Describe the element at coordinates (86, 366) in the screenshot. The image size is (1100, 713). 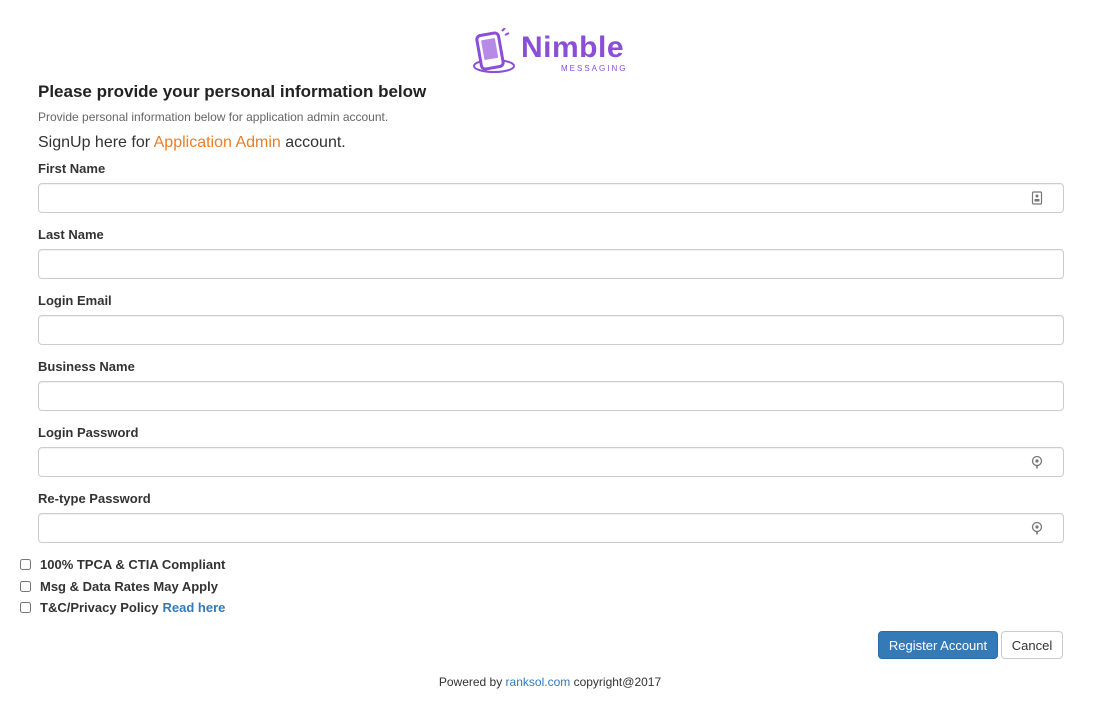
I see `business-name-label: Business Name` at that location.